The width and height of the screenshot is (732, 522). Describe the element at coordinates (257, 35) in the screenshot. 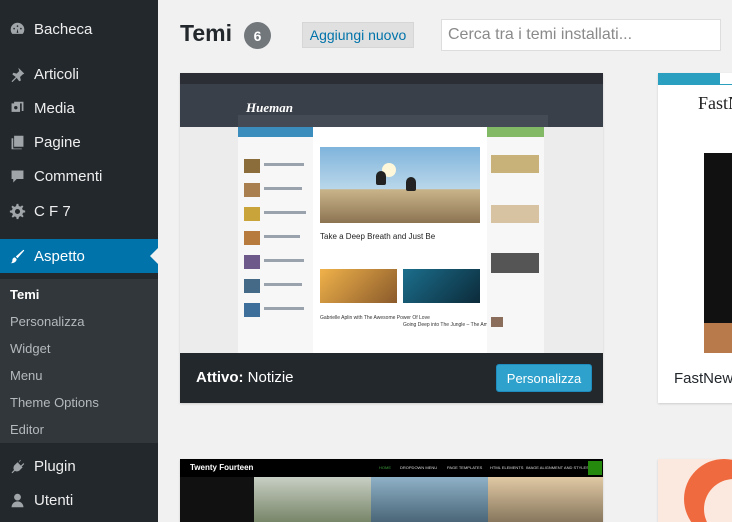

I see `theme-count-badge: 6` at that location.